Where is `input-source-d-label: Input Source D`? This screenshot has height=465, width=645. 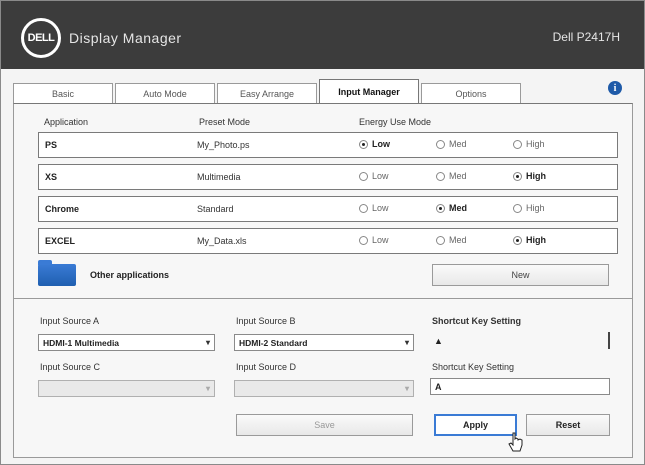 input-source-d-label: Input Source D is located at coordinates (266, 367).